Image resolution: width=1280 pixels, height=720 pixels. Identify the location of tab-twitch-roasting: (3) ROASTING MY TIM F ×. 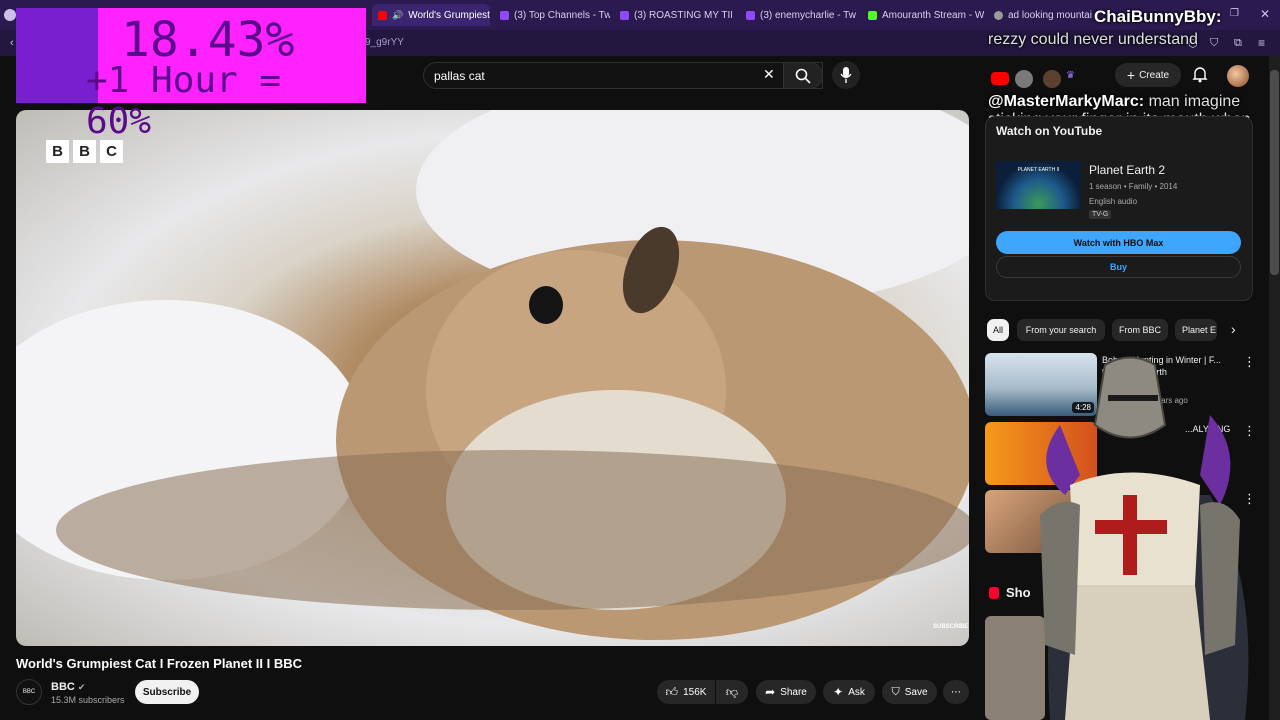
(673, 15).